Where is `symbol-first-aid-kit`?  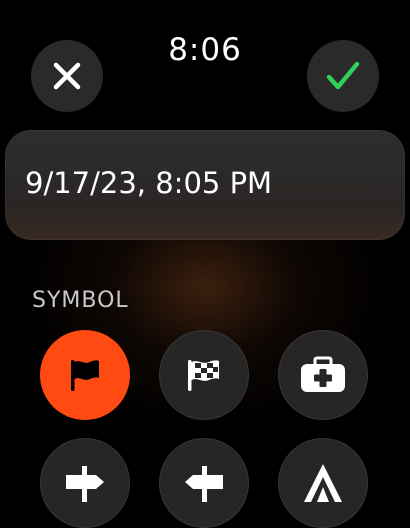
symbol-first-aid-kit is located at coordinates (323, 375).